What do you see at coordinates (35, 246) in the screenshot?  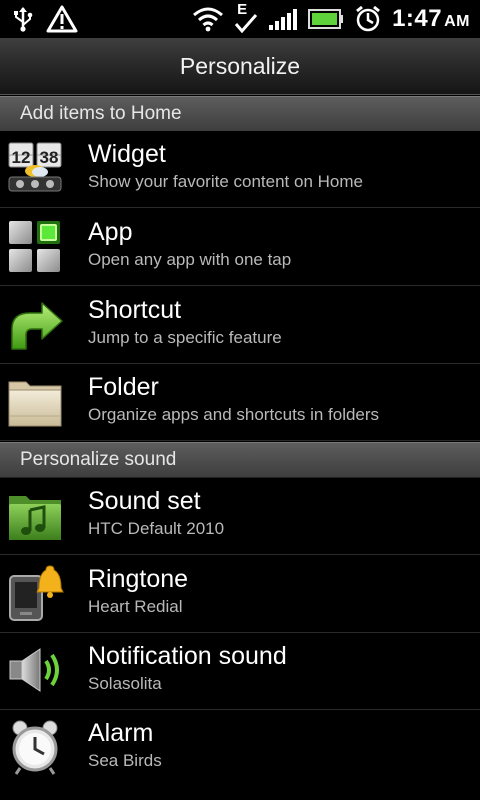 I see `app-grid-icon` at bounding box center [35, 246].